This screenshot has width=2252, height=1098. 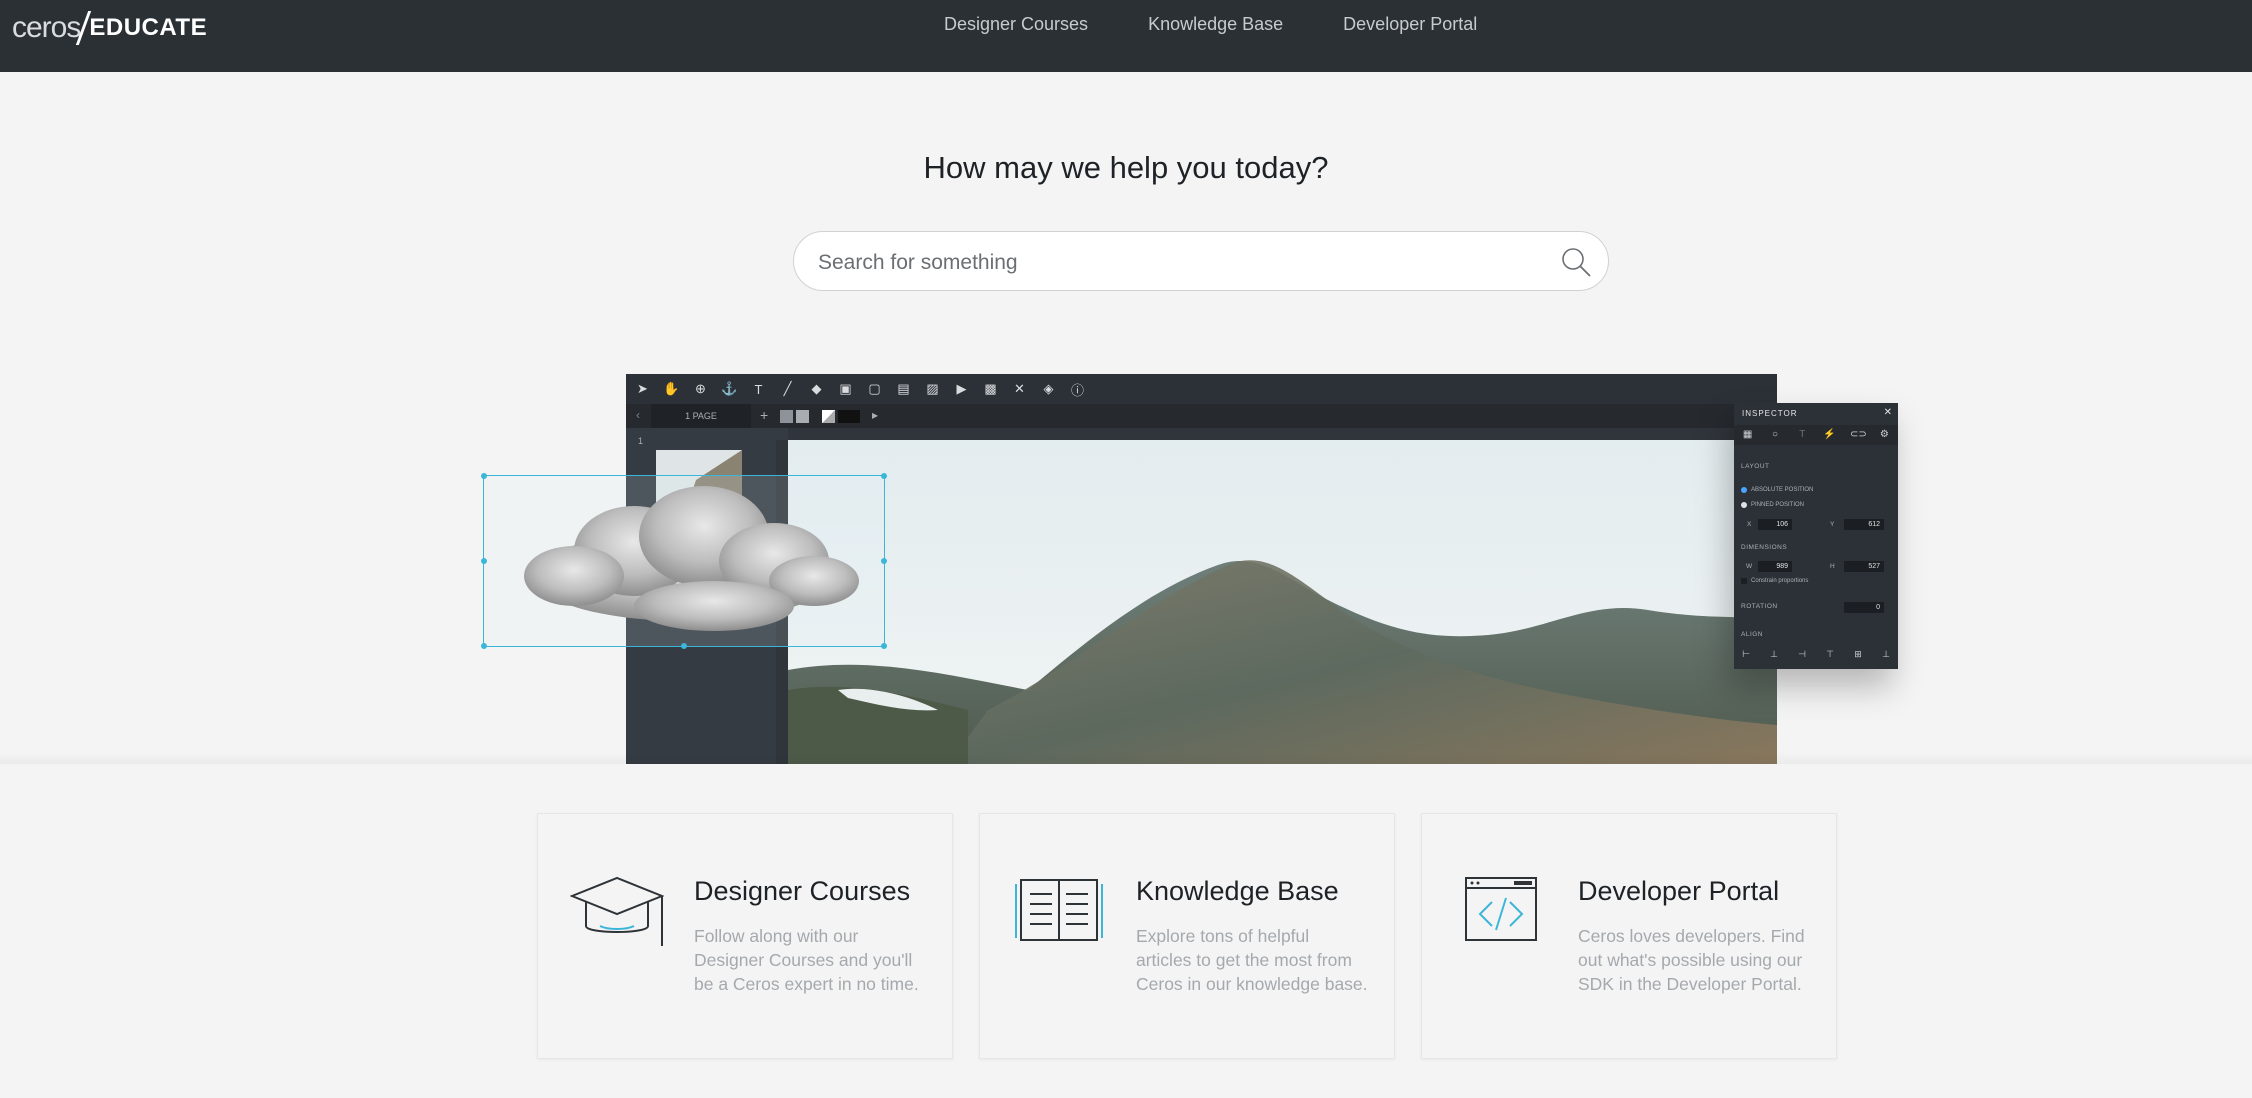 I want to click on absolute-position-option: ABSOLUTE POSITION, so click(x=1777, y=490).